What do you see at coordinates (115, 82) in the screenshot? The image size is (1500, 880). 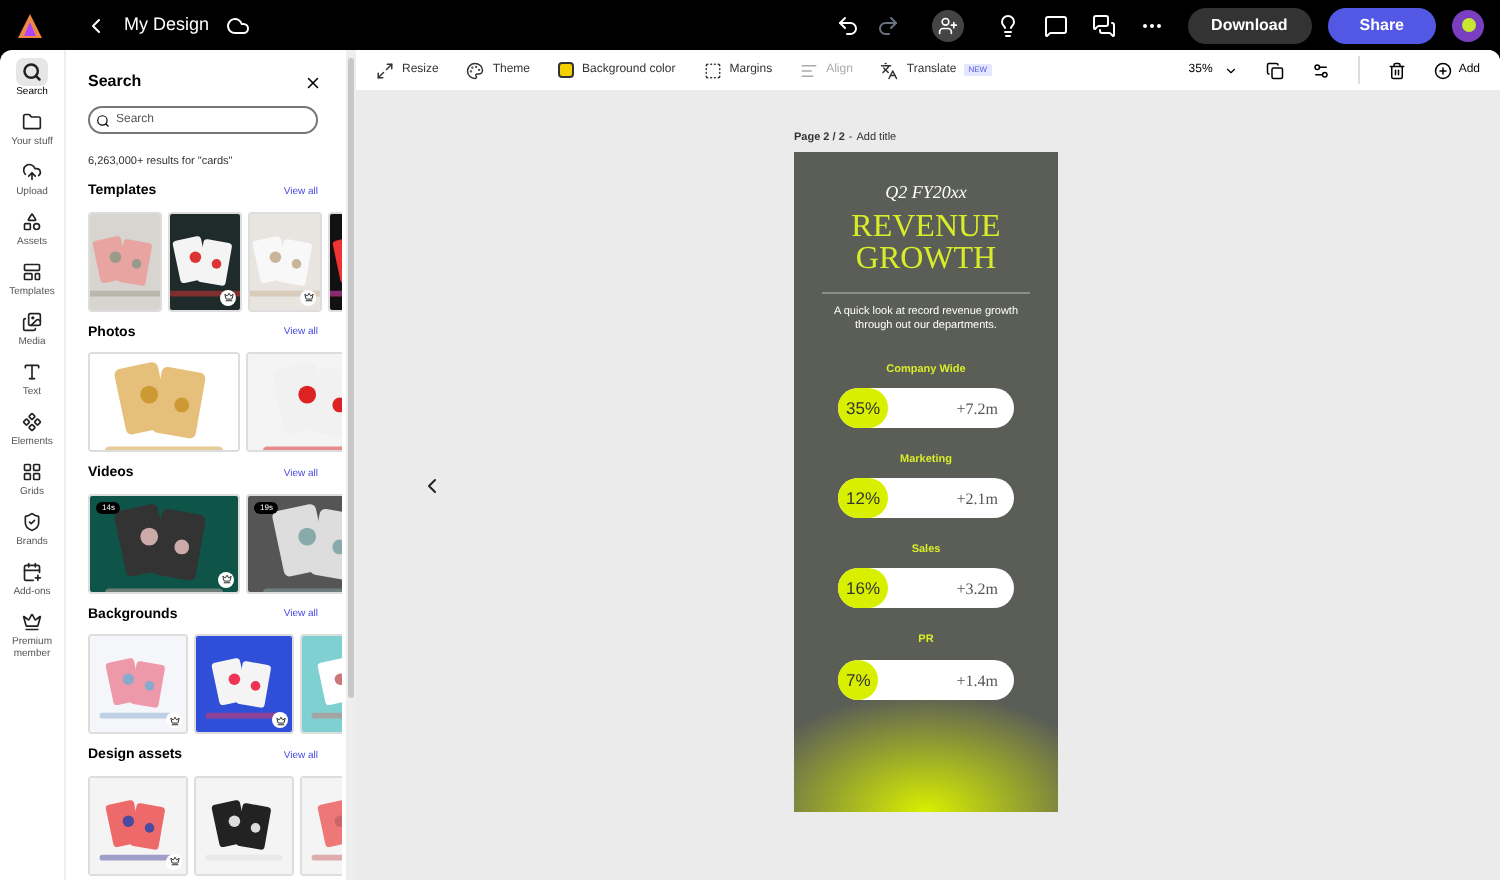 I see `panel-title: Search` at bounding box center [115, 82].